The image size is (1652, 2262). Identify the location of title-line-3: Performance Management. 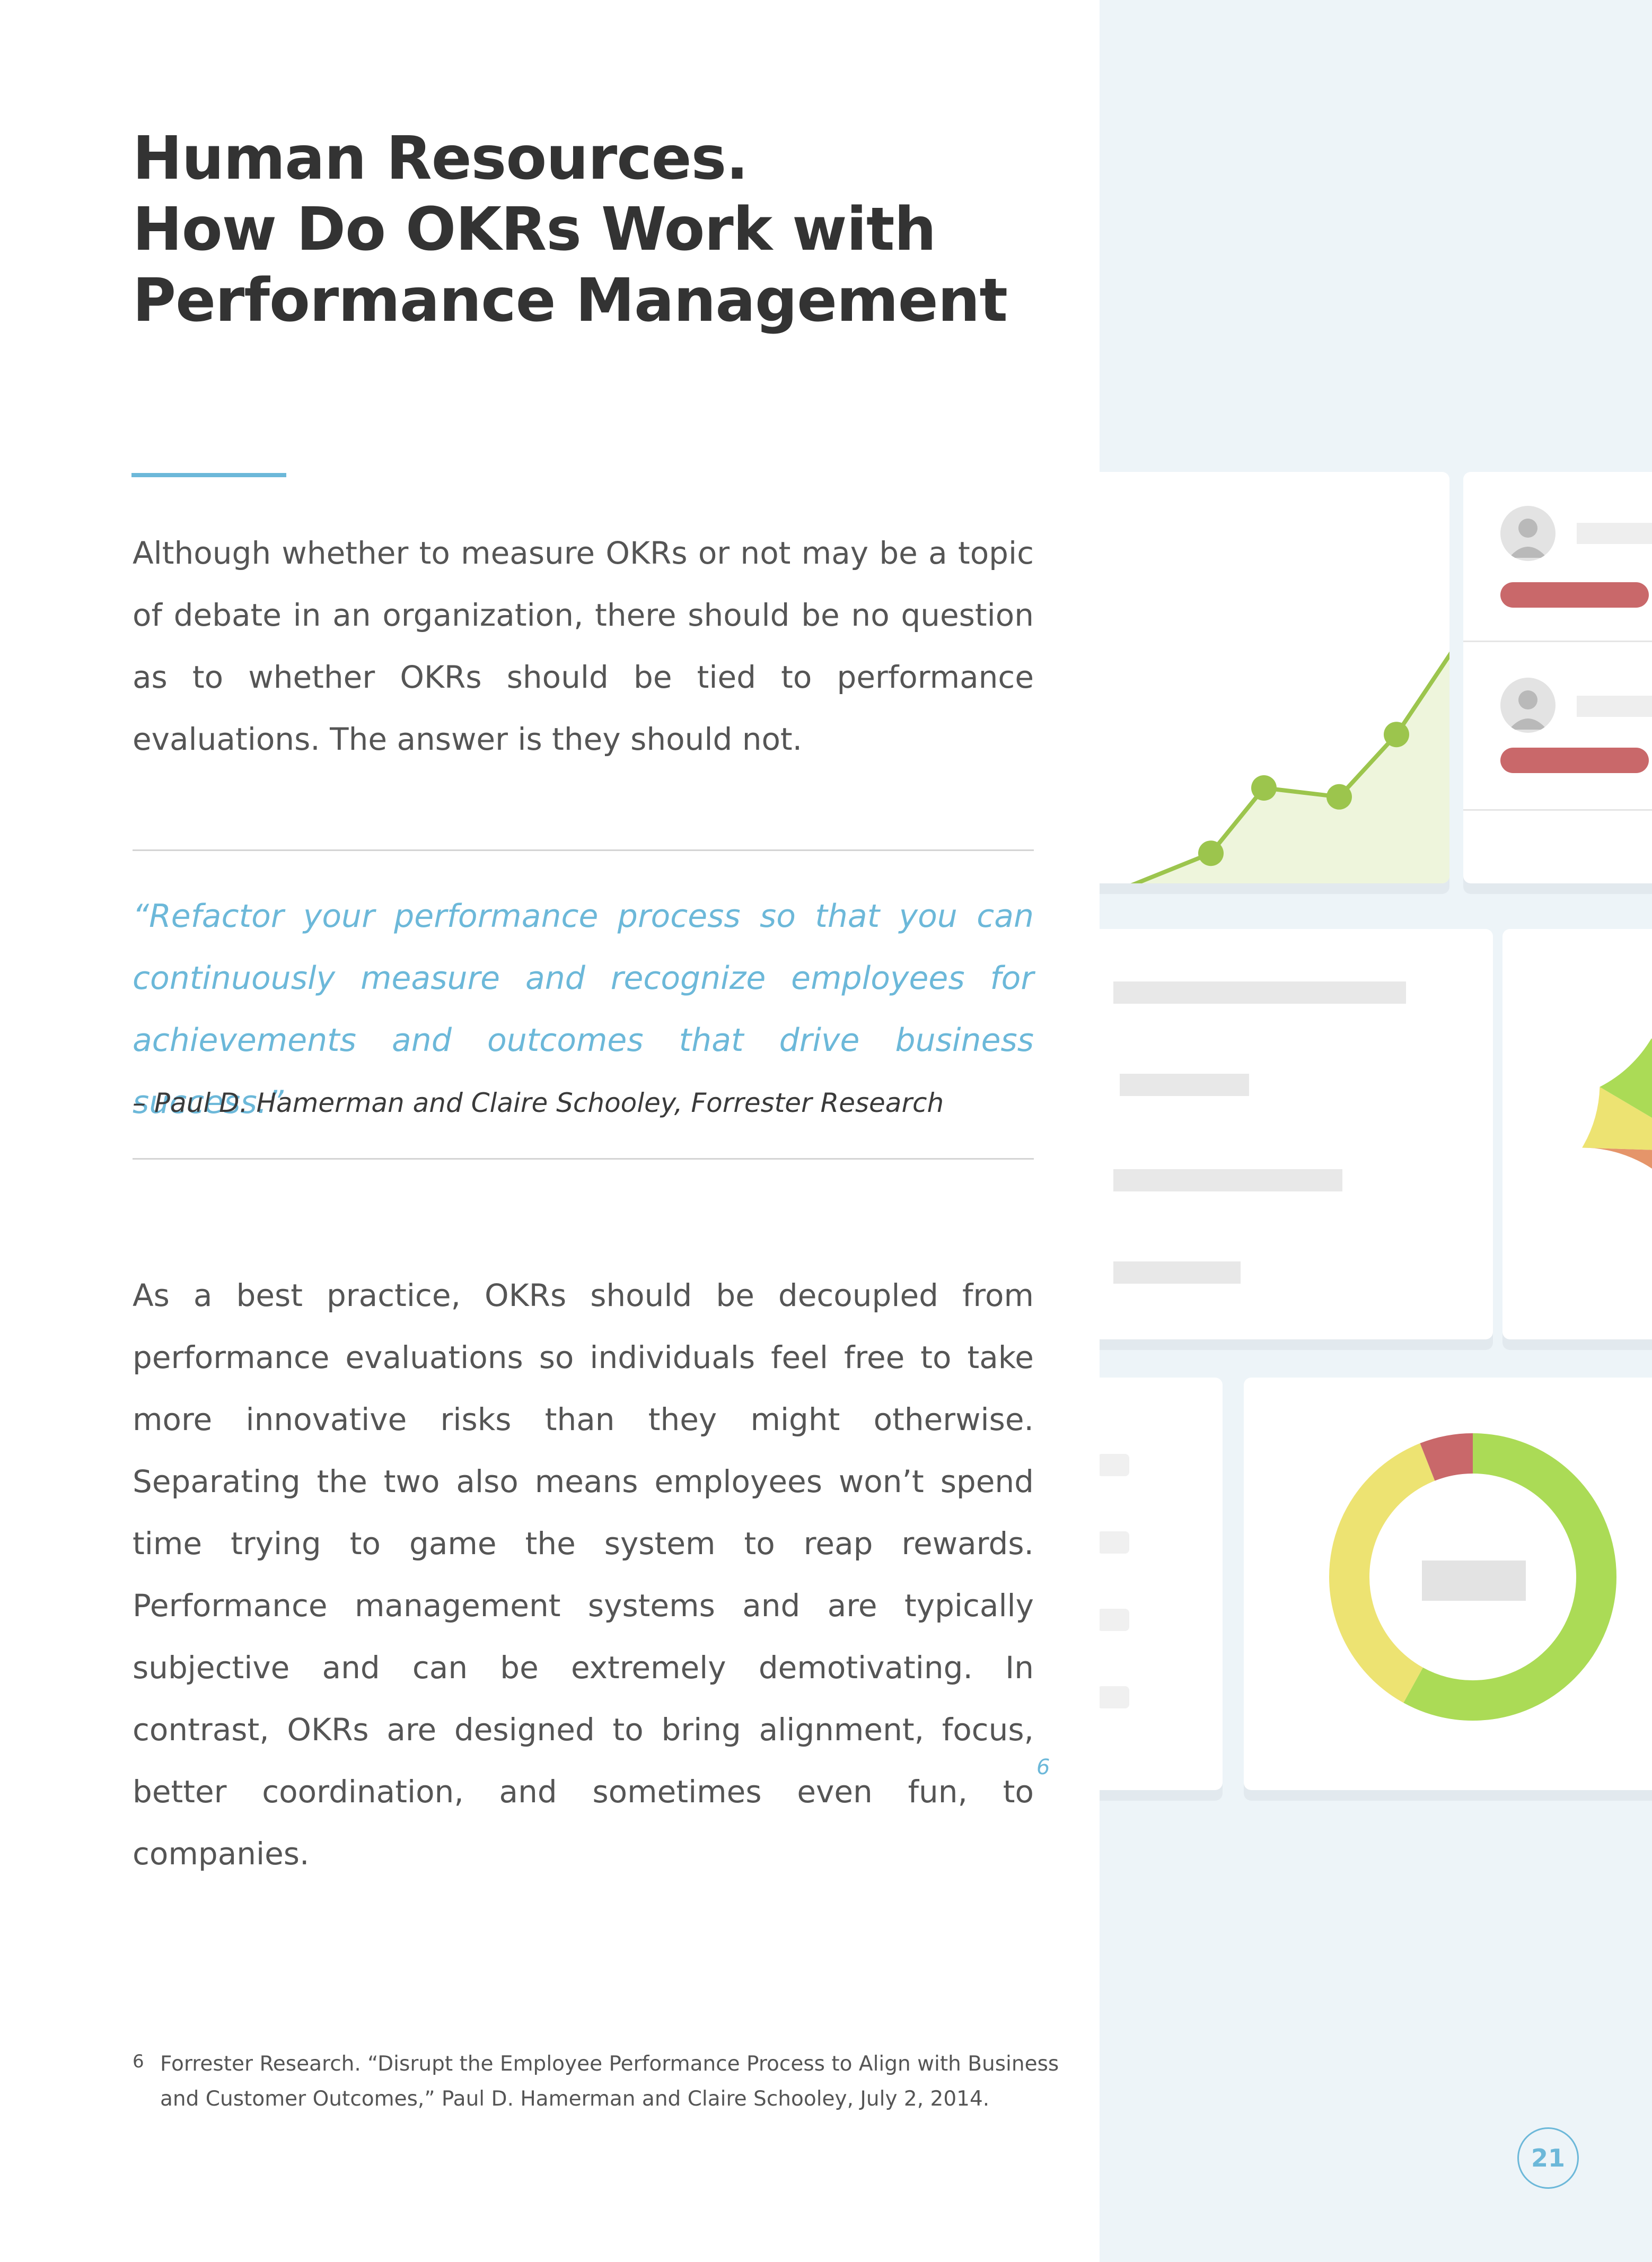
(570, 300).